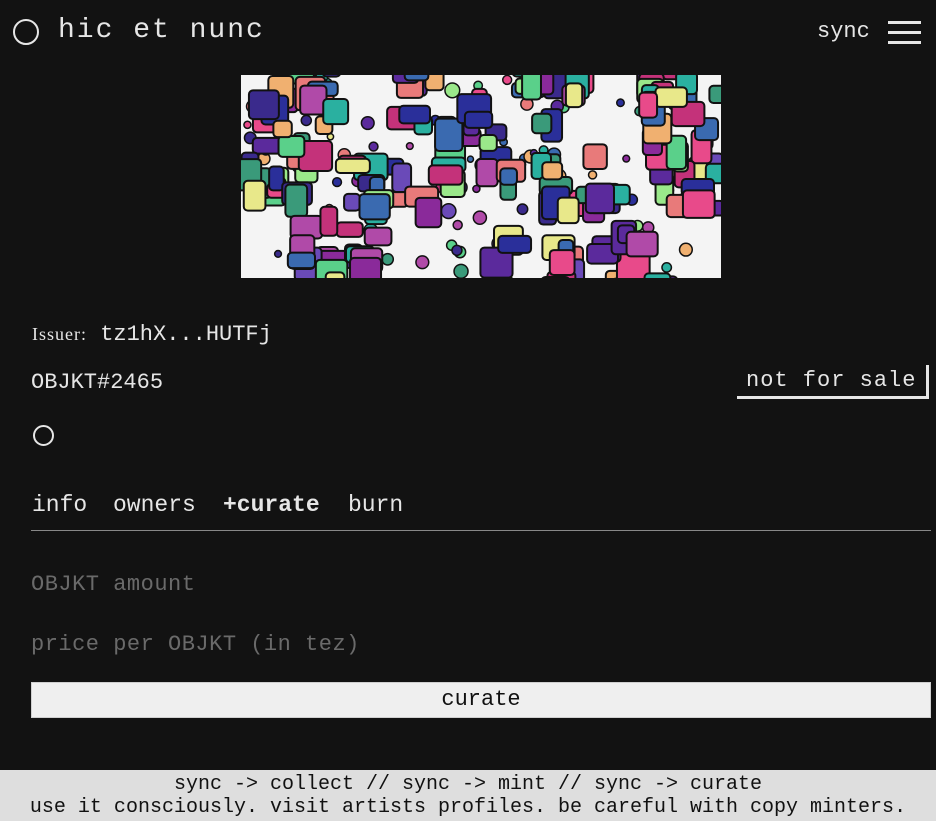  I want to click on tab-divider, so click(481, 530).